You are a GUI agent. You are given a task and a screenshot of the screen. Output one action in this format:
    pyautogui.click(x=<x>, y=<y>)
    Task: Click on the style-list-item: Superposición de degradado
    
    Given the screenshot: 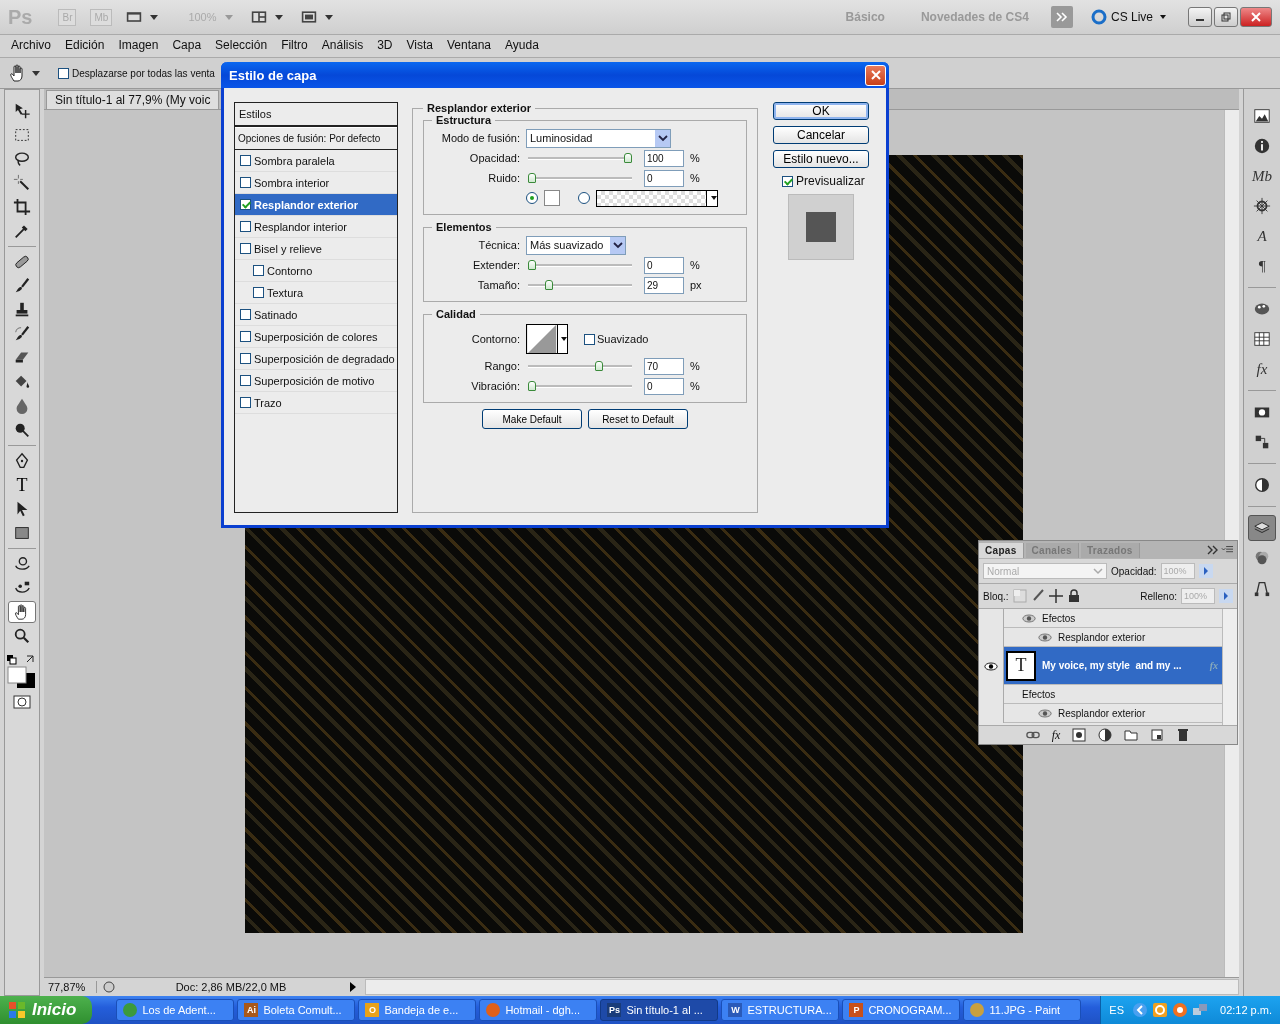 What is the action you would take?
    pyautogui.click(x=316, y=359)
    